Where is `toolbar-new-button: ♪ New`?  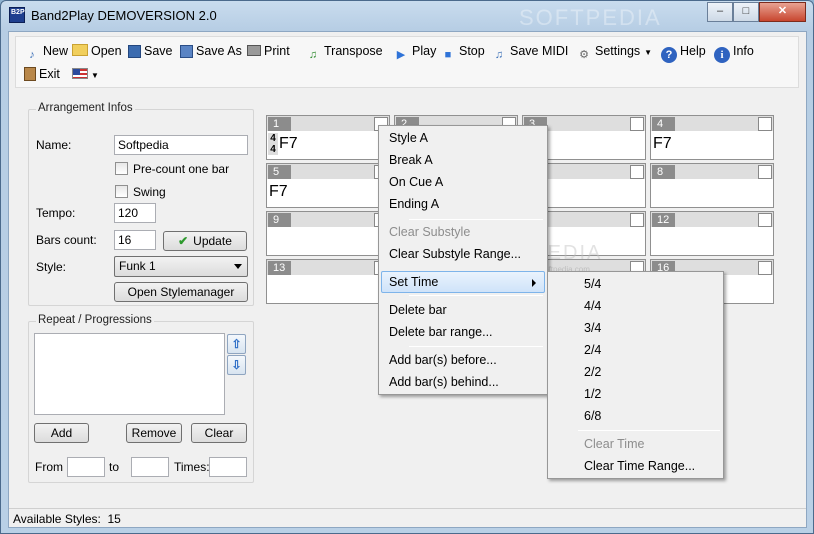
toolbar-new-button: ♪ New is located at coordinates (46, 51).